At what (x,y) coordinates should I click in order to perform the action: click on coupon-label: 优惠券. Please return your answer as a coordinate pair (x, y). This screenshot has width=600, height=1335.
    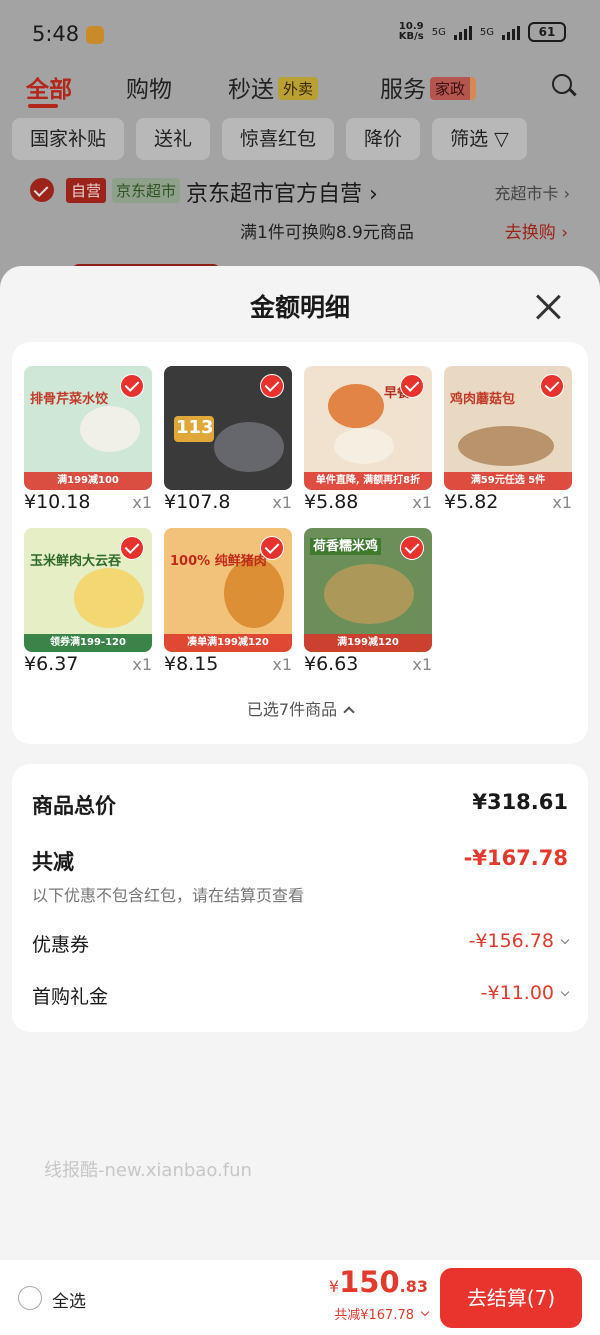
    Looking at the image, I should click on (61, 945).